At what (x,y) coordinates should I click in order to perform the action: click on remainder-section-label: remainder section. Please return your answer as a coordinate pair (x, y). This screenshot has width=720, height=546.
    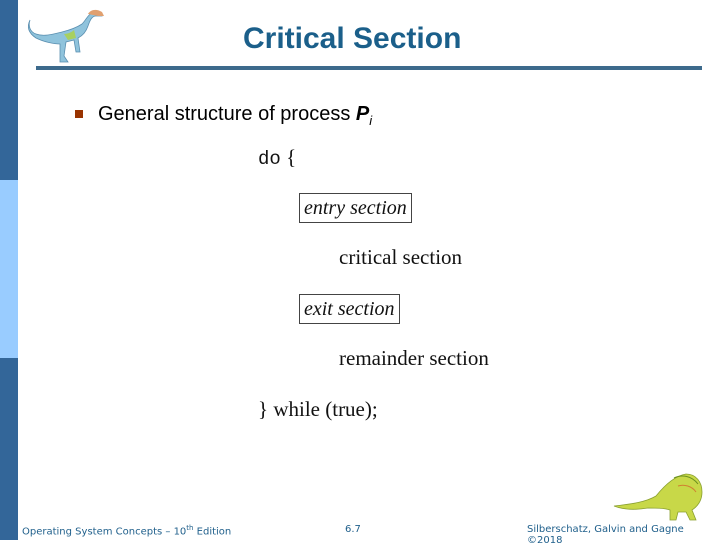
    Looking at the image, I should click on (414, 358).